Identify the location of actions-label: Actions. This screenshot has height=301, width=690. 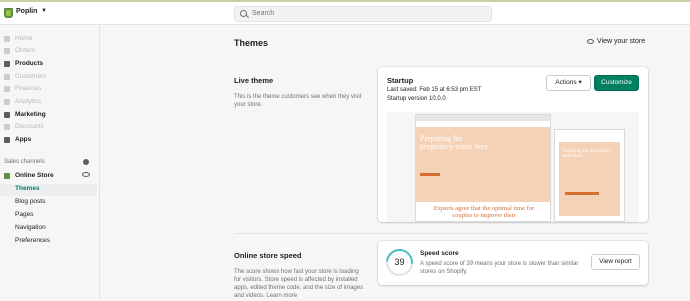
(566, 82).